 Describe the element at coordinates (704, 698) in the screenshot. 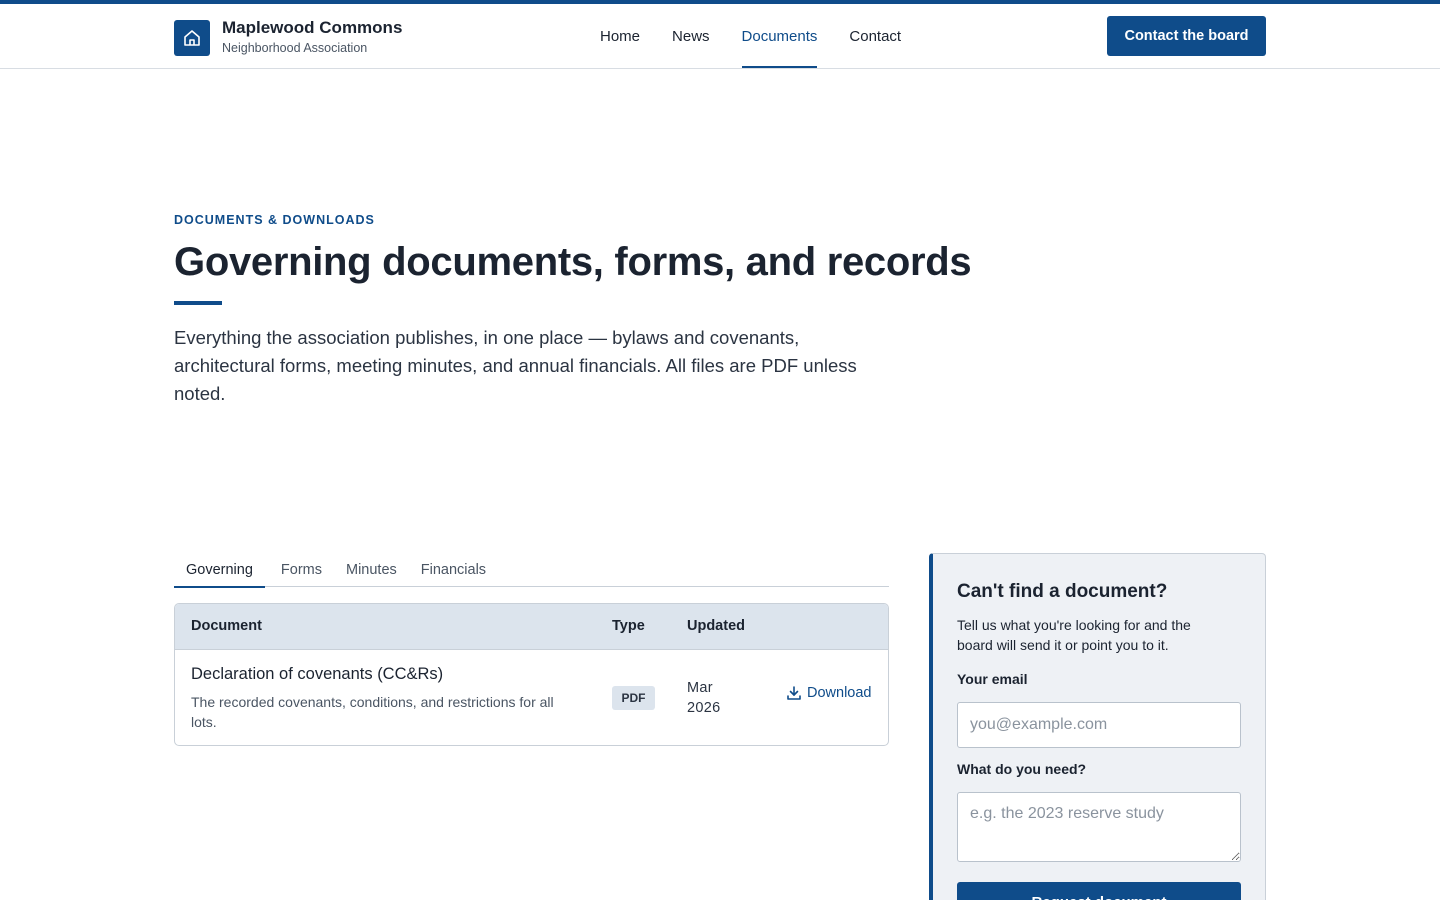

I see `updated-date: Mar 2026` at that location.